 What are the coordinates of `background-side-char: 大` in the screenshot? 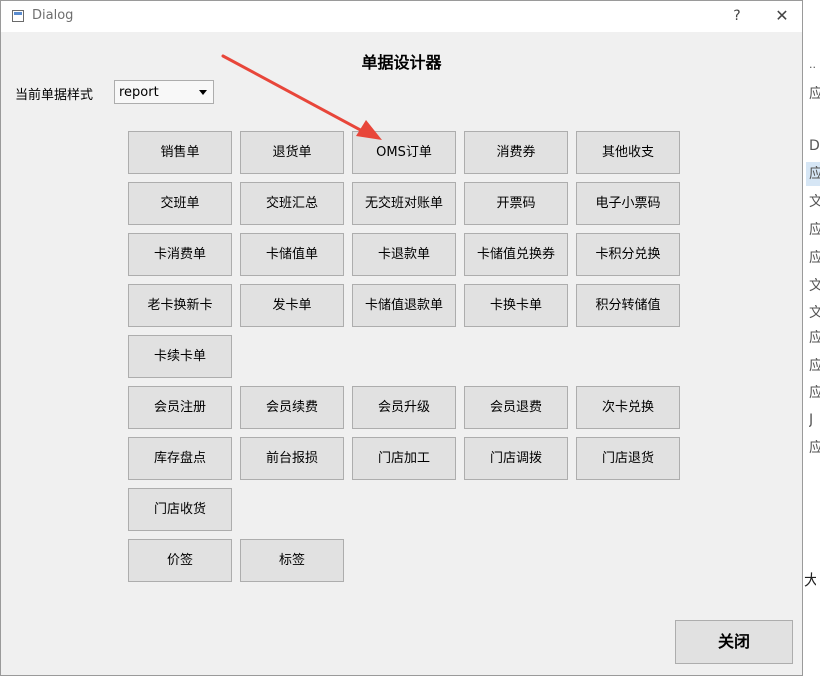 It's located at (810, 580).